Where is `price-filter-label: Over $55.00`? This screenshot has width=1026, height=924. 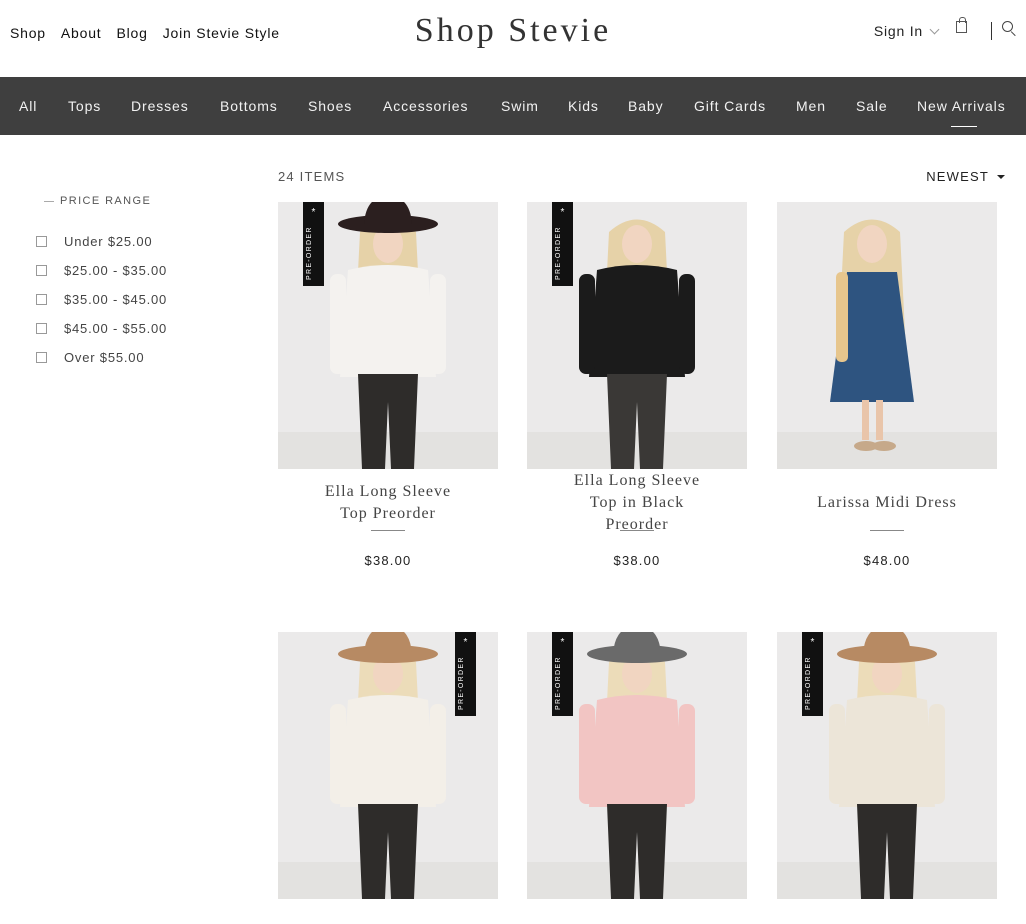
price-filter-label: Over $55.00 is located at coordinates (104, 357).